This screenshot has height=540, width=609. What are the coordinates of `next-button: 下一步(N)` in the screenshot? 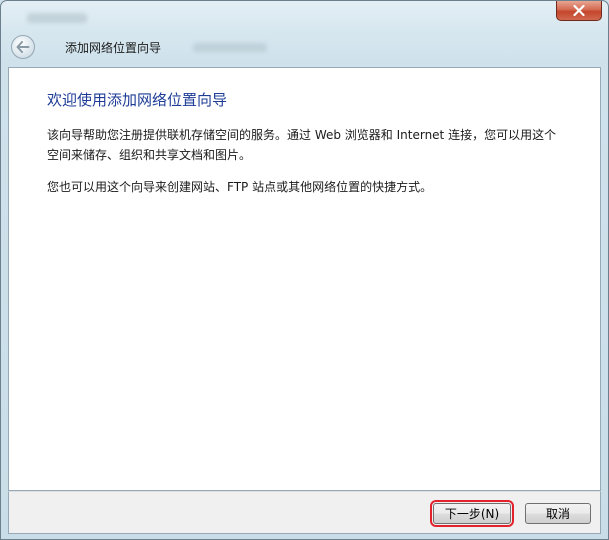 It's located at (472, 513).